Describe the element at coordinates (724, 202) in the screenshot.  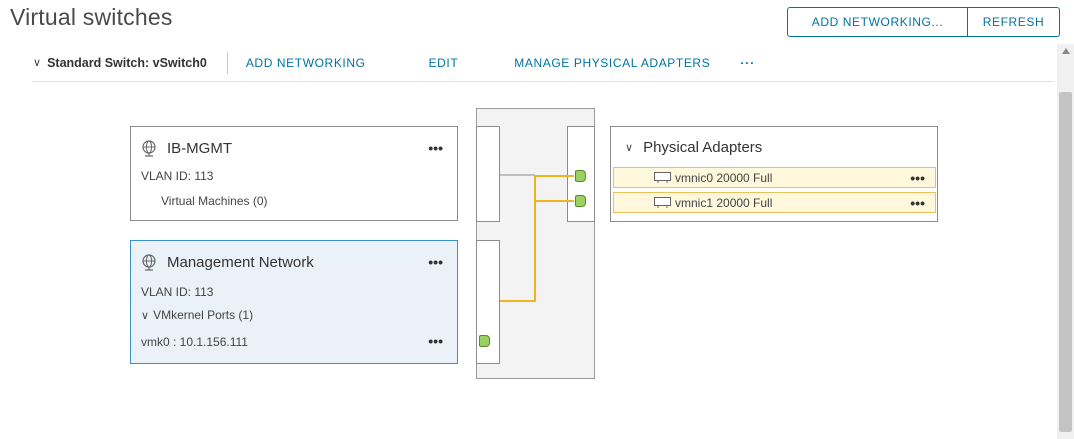
I see `adapter-label: vmnic1 20000 Full` at that location.